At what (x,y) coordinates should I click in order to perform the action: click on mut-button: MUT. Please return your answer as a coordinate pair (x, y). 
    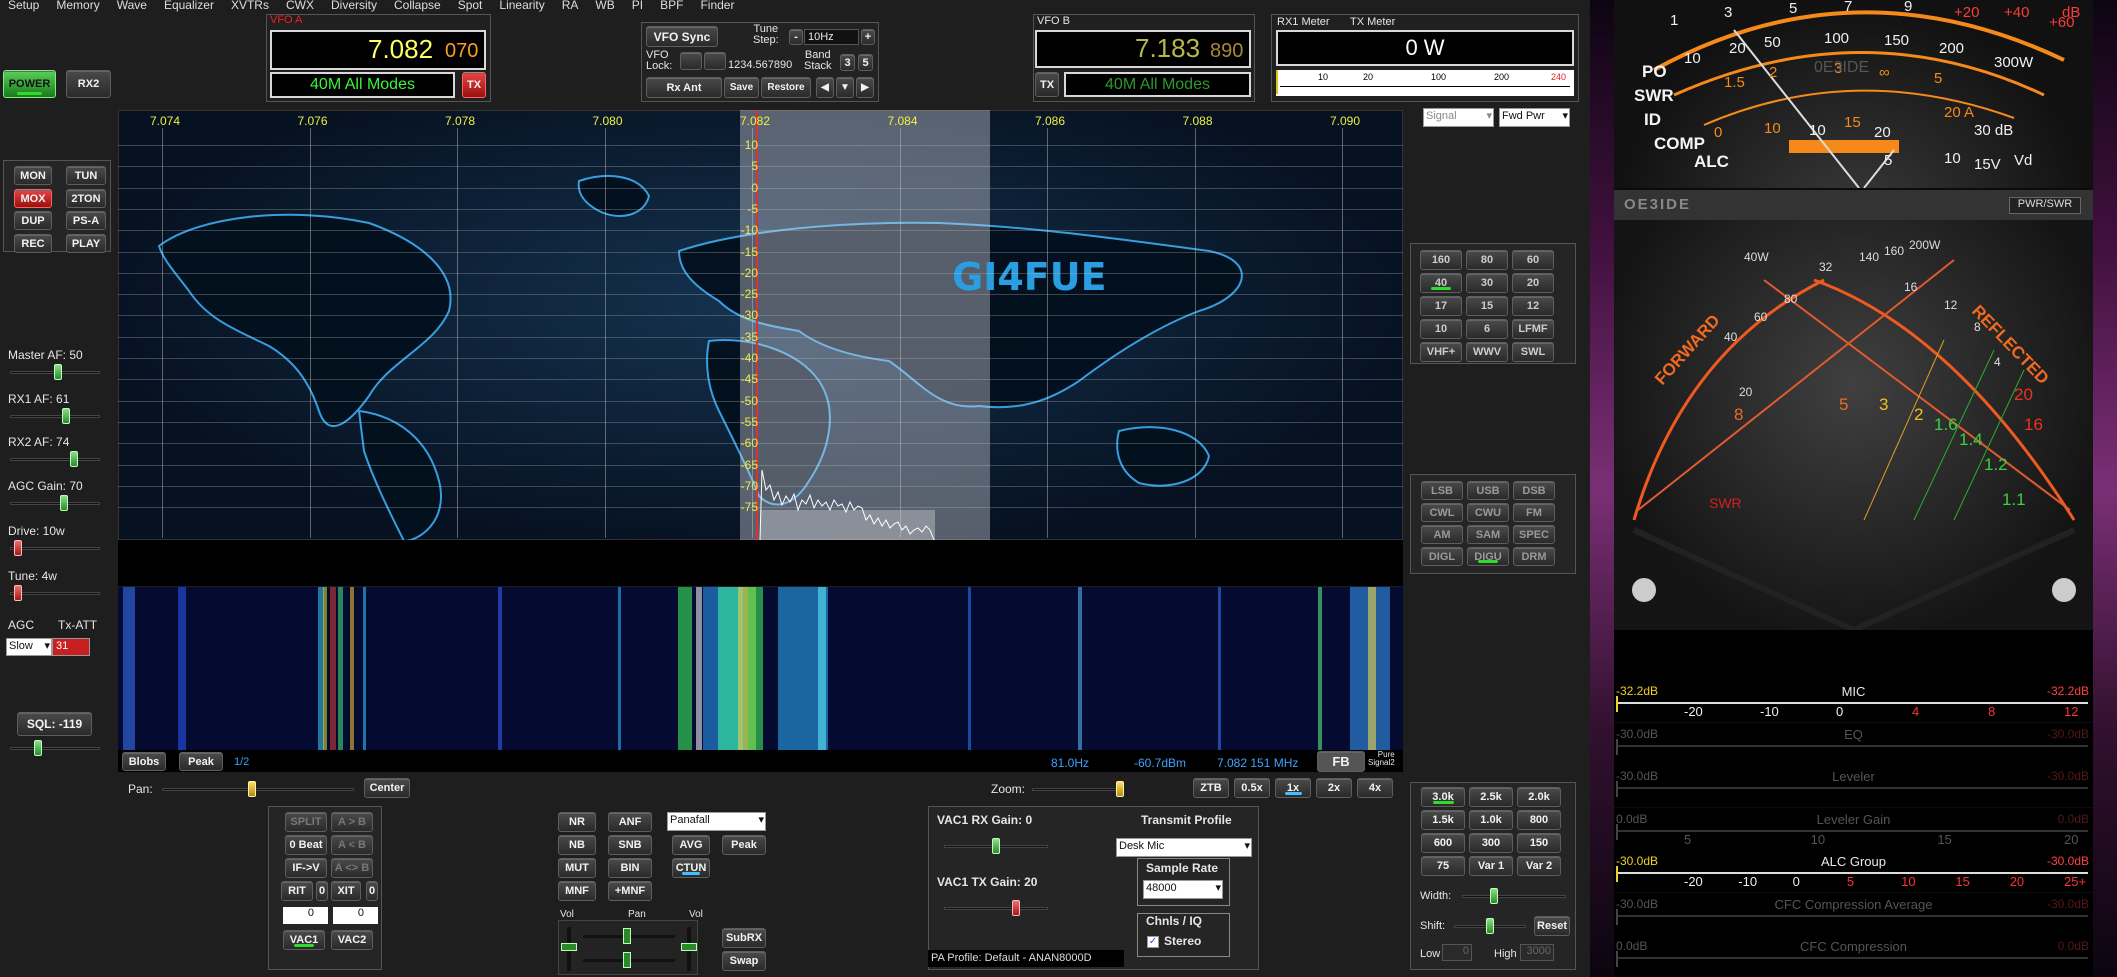
    Looking at the image, I should click on (577, 868).